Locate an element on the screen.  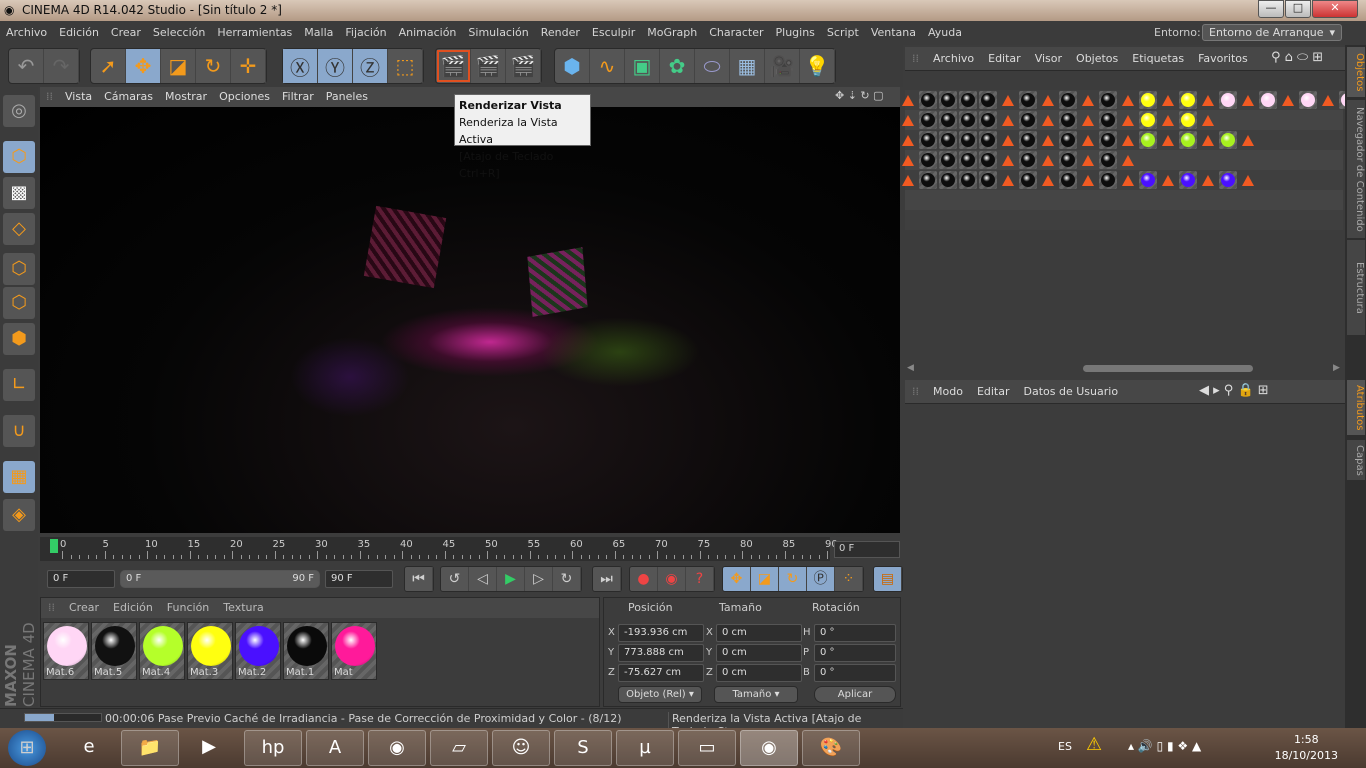
locked-workplane-icon: ◈ is located at coordinates (19, 515).